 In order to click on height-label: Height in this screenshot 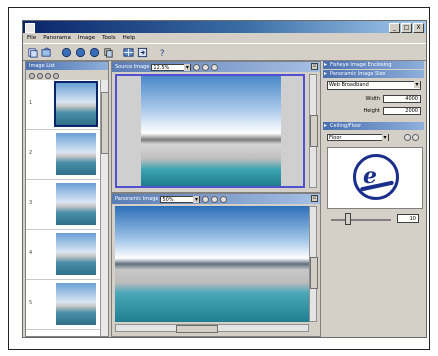, I will do `click(371, 110)`.